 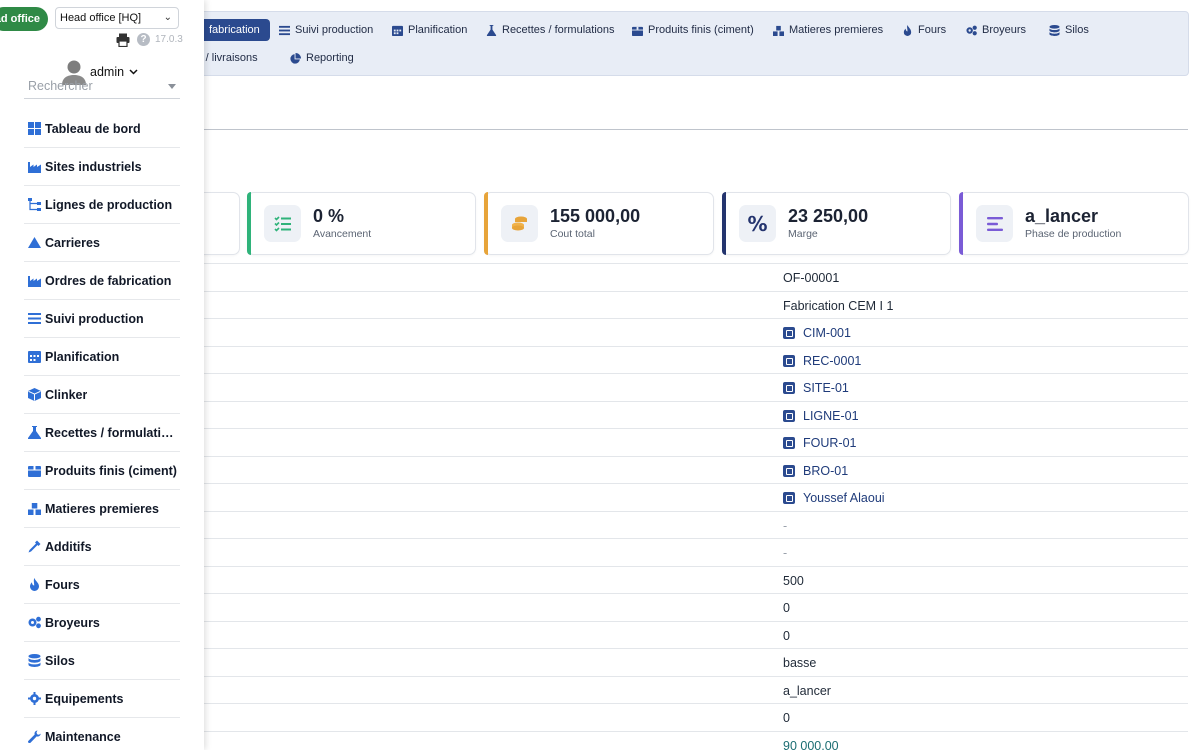 What do you see at coordinates (803, 234) in the screenshot?
I see `kpi-label: Marge` at bounding box center [803, 234].